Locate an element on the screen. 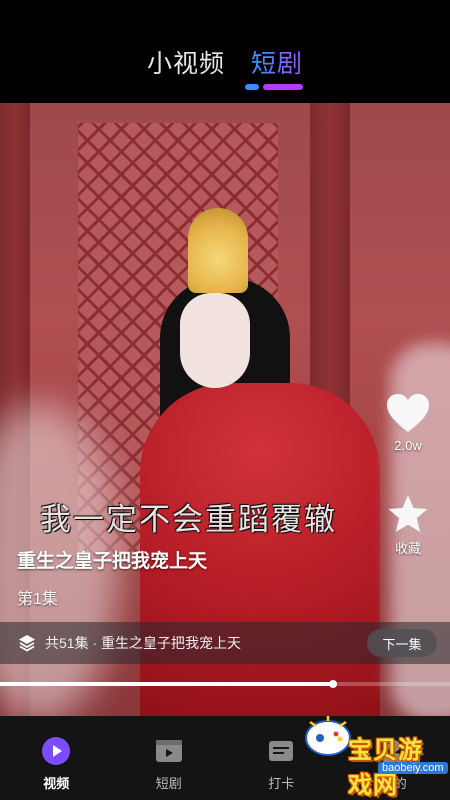 Image resolution: width=450 pixels, height=800 pixels. series-bar: 共51集 · 重生之皇子把我宠上天 下一集 is located at coordinates (225, 643).